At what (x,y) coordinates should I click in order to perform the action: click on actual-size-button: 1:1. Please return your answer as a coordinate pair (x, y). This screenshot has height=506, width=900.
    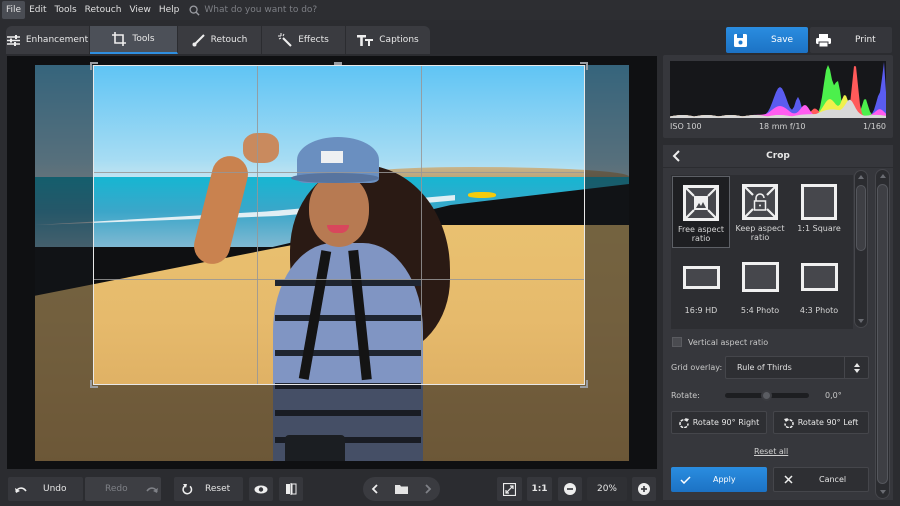
    Looking at the image, I should click on (539, 489).